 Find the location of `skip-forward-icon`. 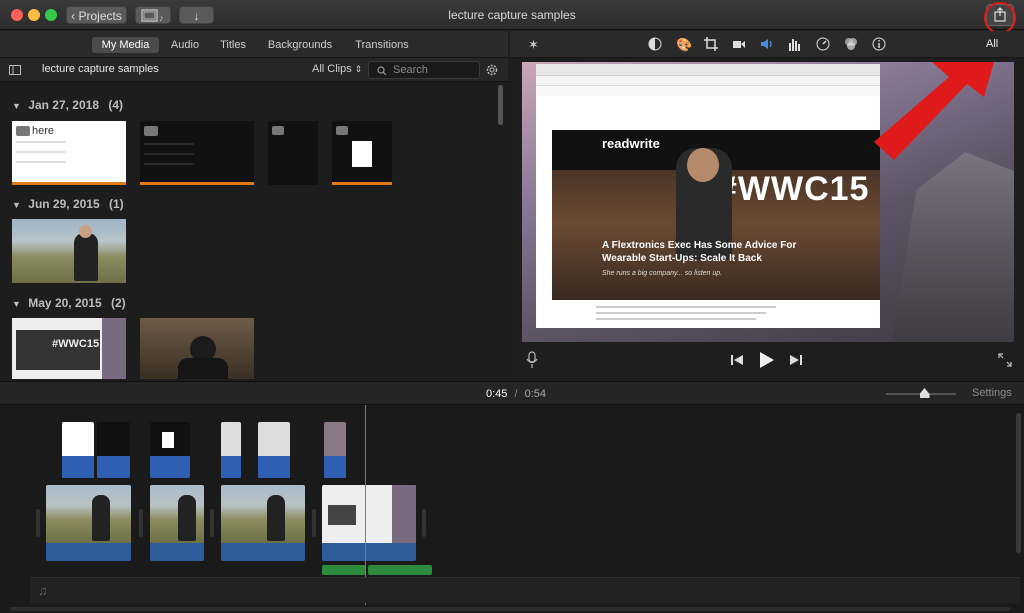

skip-forward-icon is located at coordinates (796, 360).